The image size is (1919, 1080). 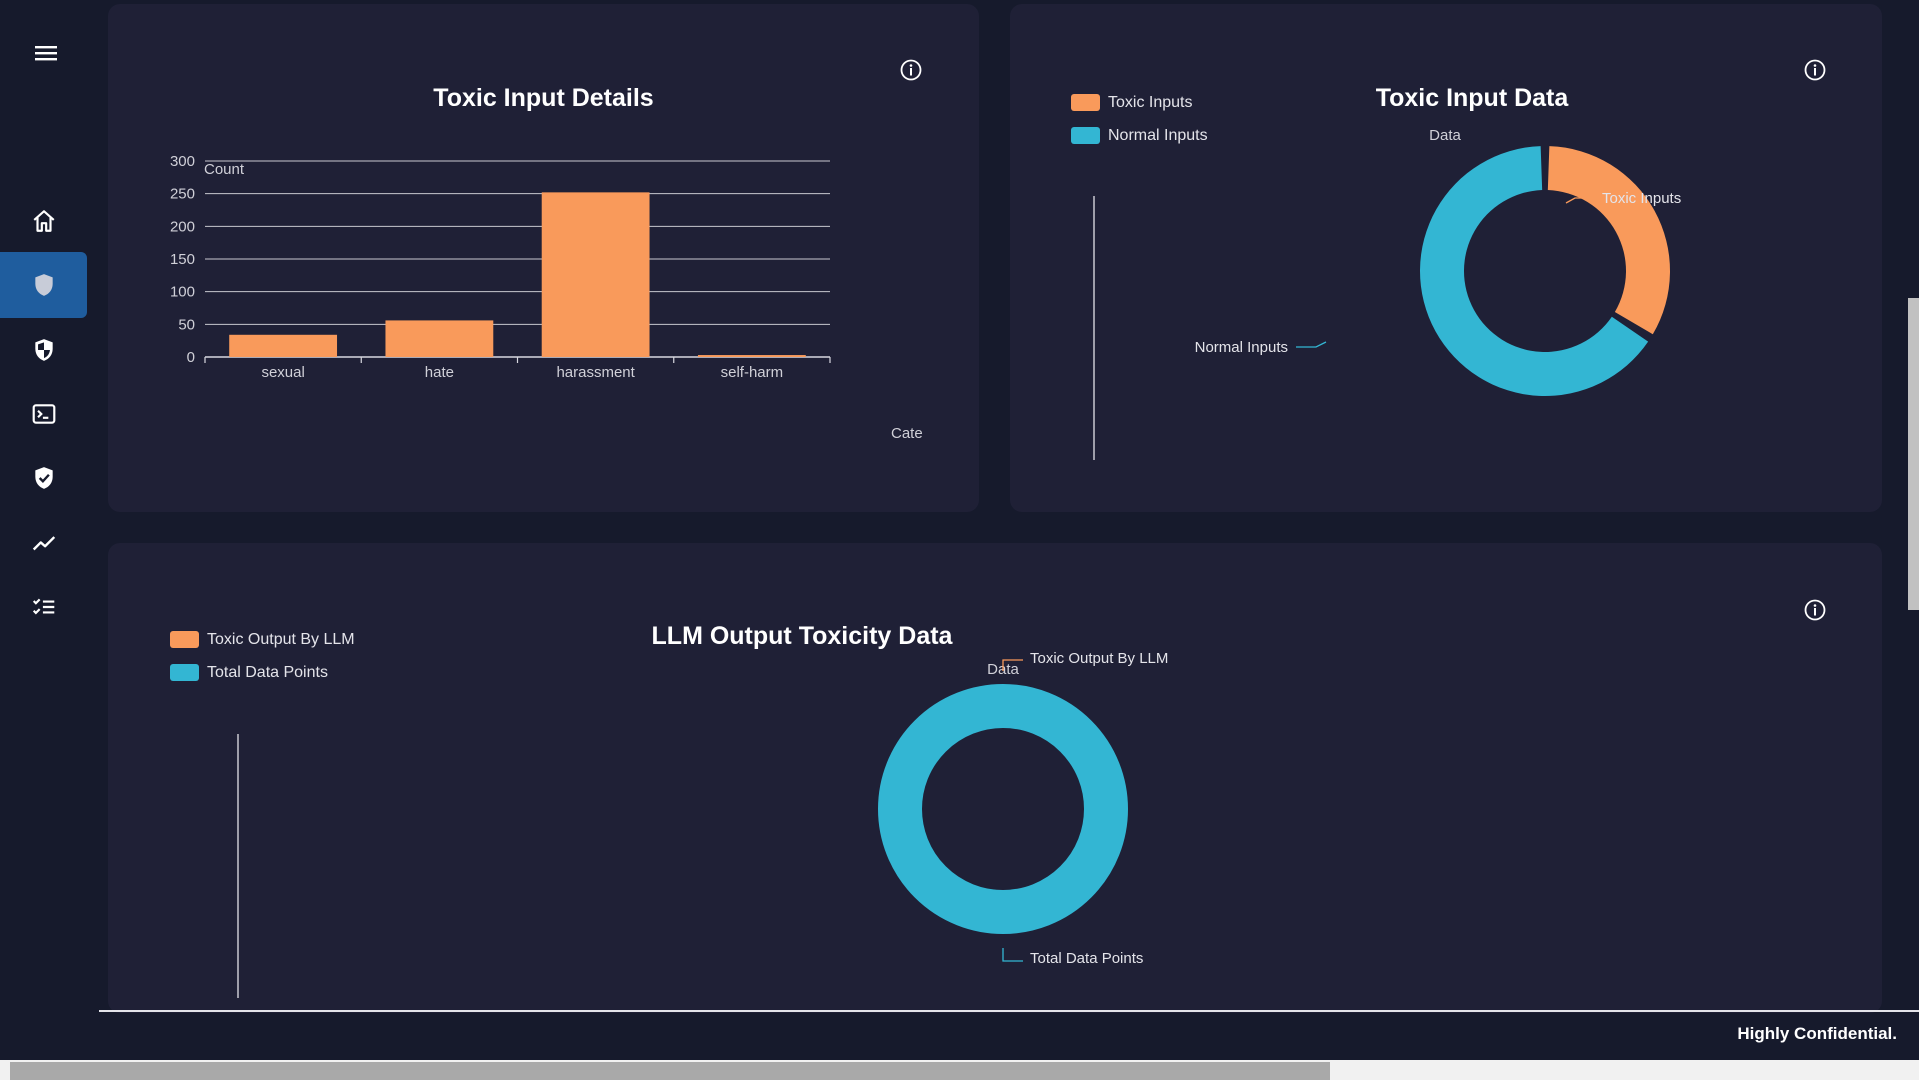 I want to click on footer-divider, so click(x=1009, y=1011).